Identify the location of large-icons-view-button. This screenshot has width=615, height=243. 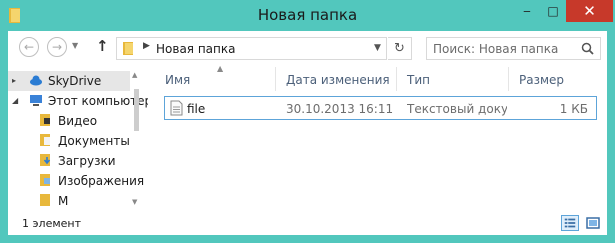
(593, 223).